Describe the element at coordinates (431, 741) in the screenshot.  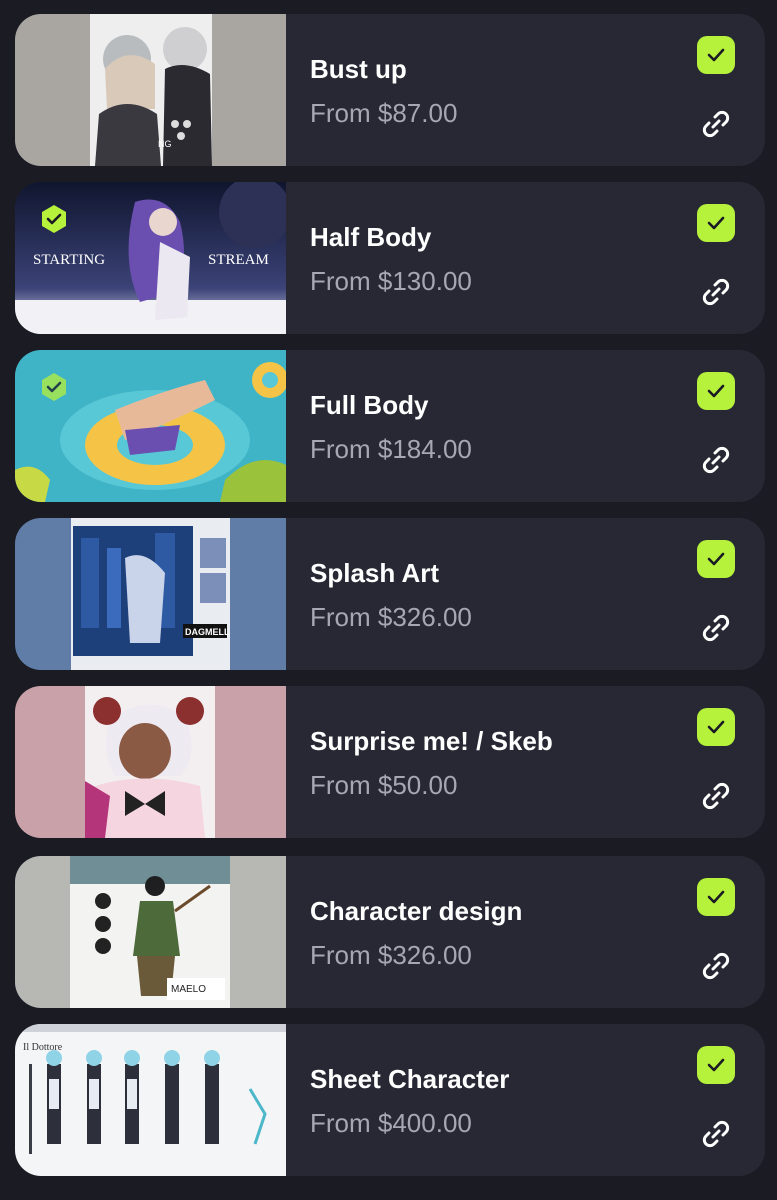
I see `card-title: Surprise me! / Skeb` at that location.